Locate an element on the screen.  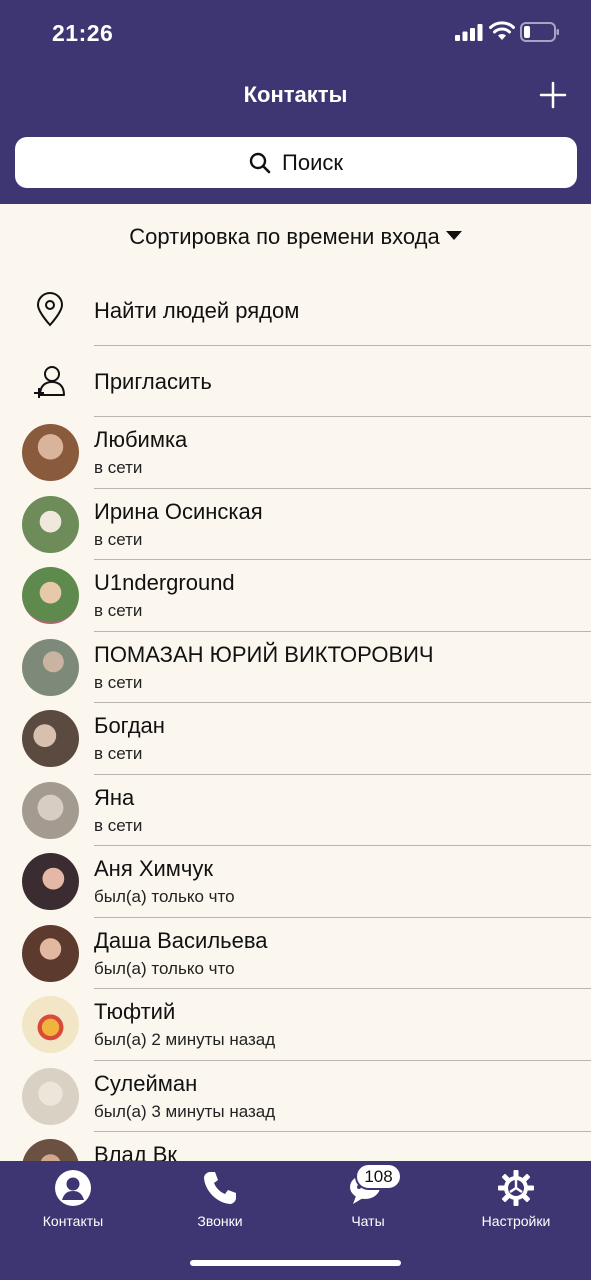
contact-row: U1nderground в сети is located at coordinates (295, 596).